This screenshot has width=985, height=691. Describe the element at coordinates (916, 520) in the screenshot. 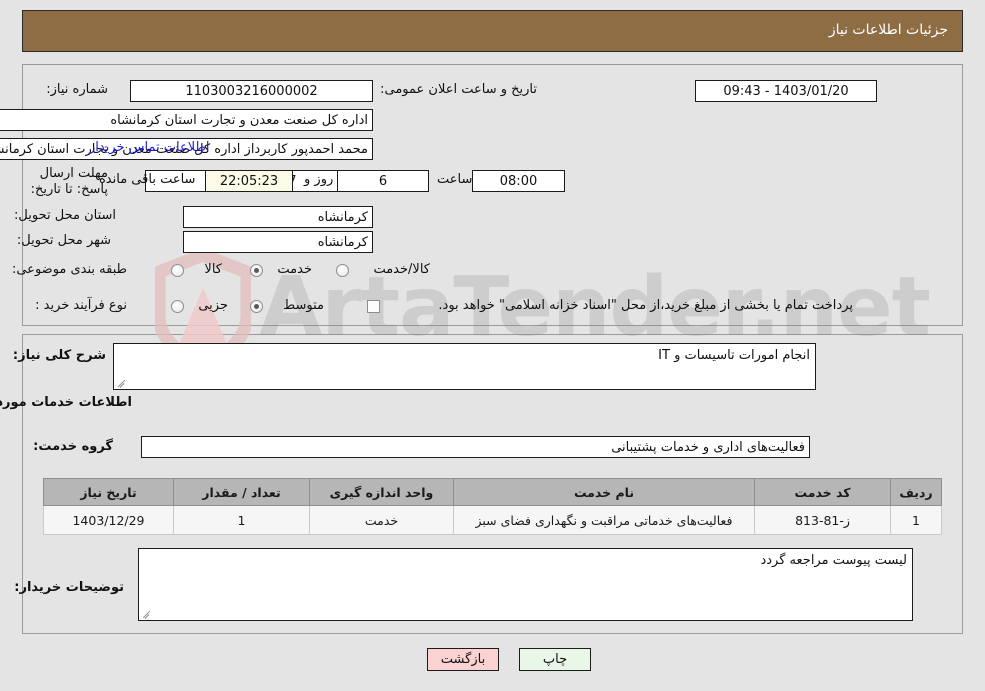

I see `cell-row: 1` at that location.